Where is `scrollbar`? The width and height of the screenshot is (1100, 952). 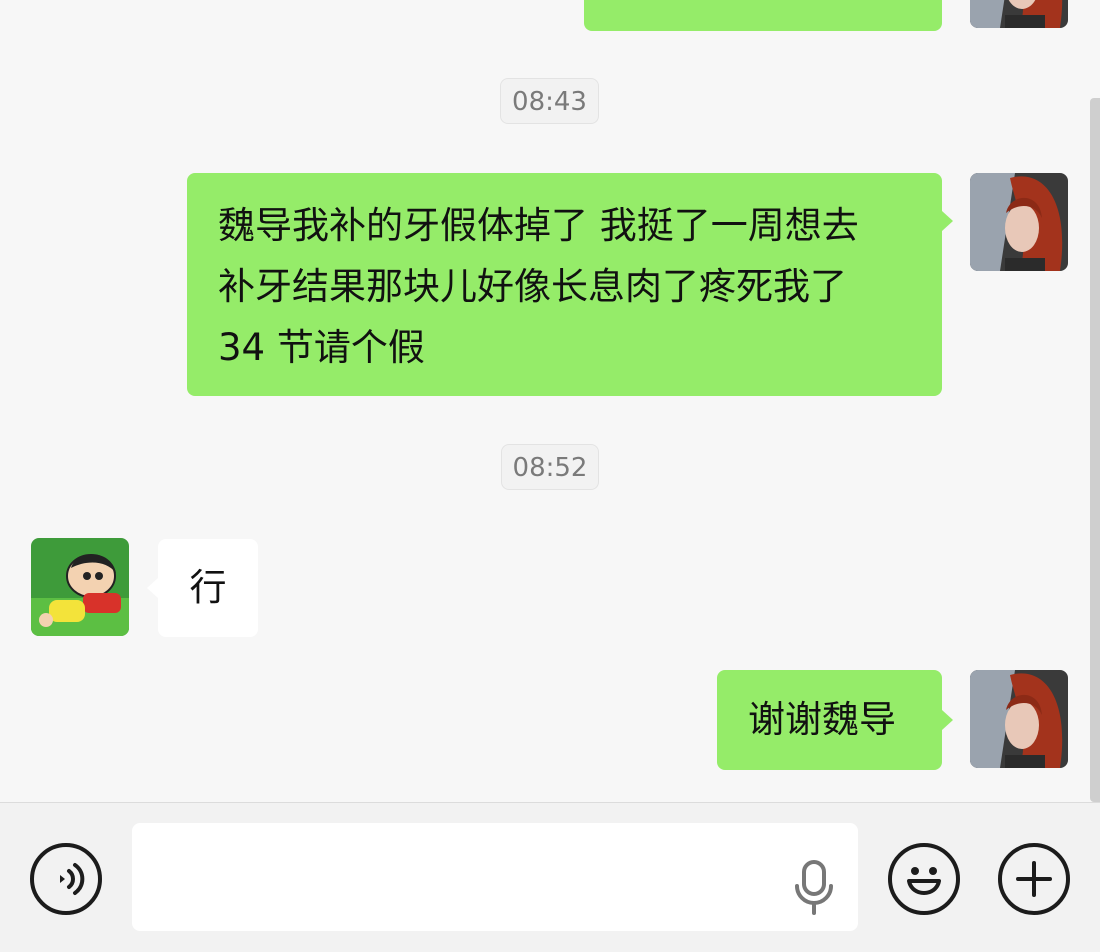
scrollbar is located at coordinates (1095, 450).